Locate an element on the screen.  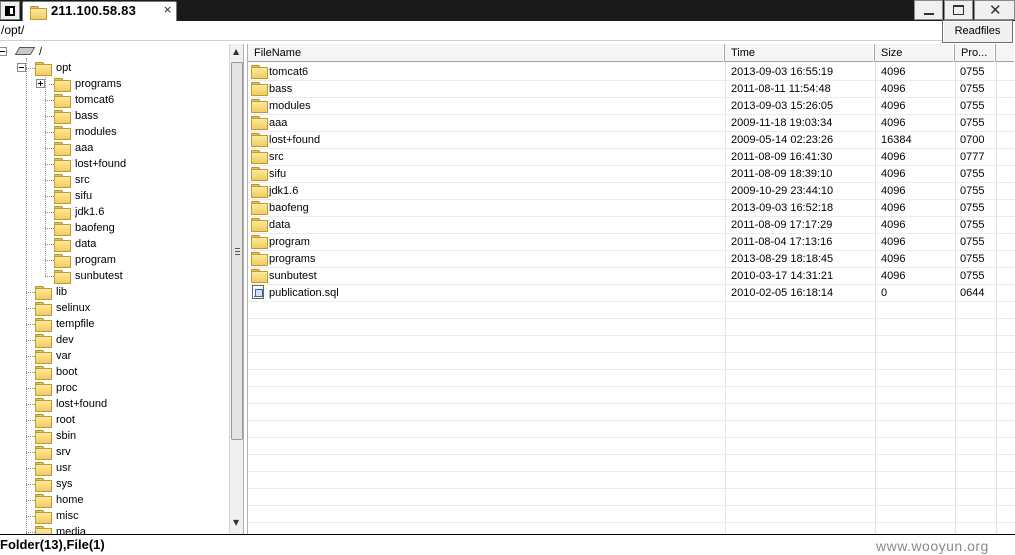
tree-item-opt-child: baofeng is located at coordinates (114, 228).